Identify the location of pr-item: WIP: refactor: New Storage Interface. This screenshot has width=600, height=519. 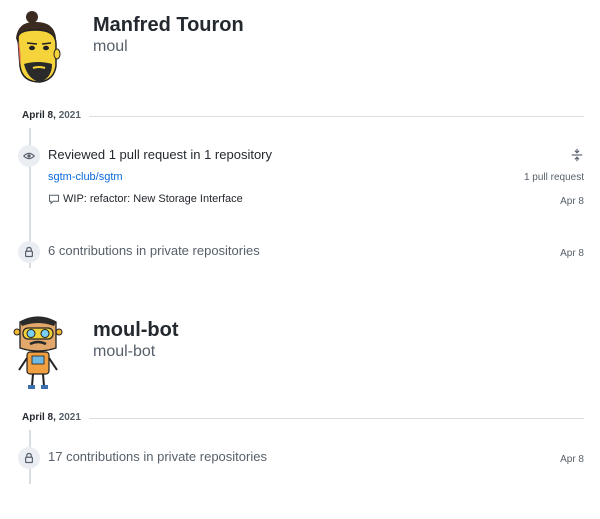
(145, 199).